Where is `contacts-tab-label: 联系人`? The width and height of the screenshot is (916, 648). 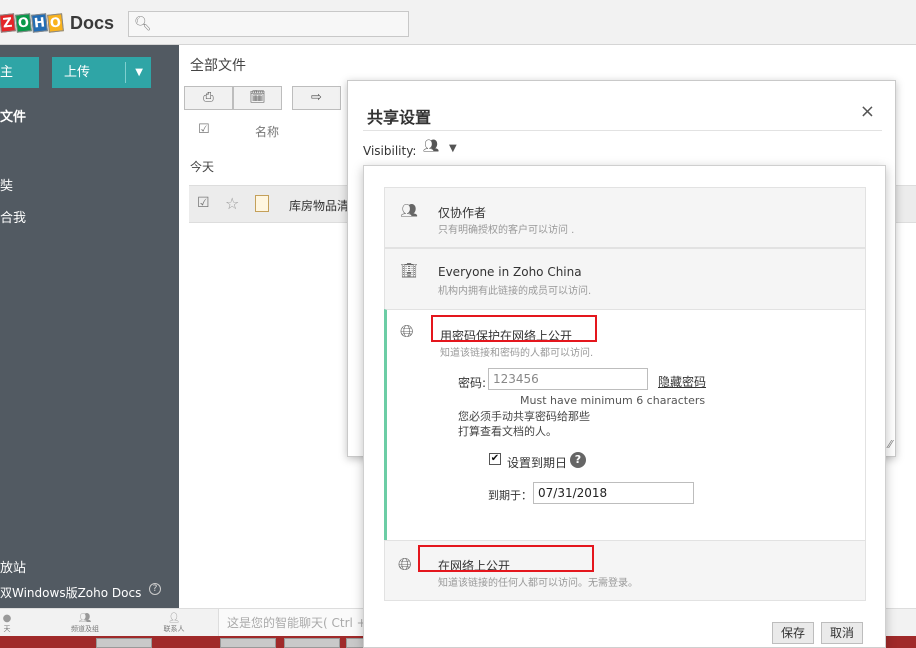
contacts-tab-label: 联系人 is located at coordinates (174, 629).